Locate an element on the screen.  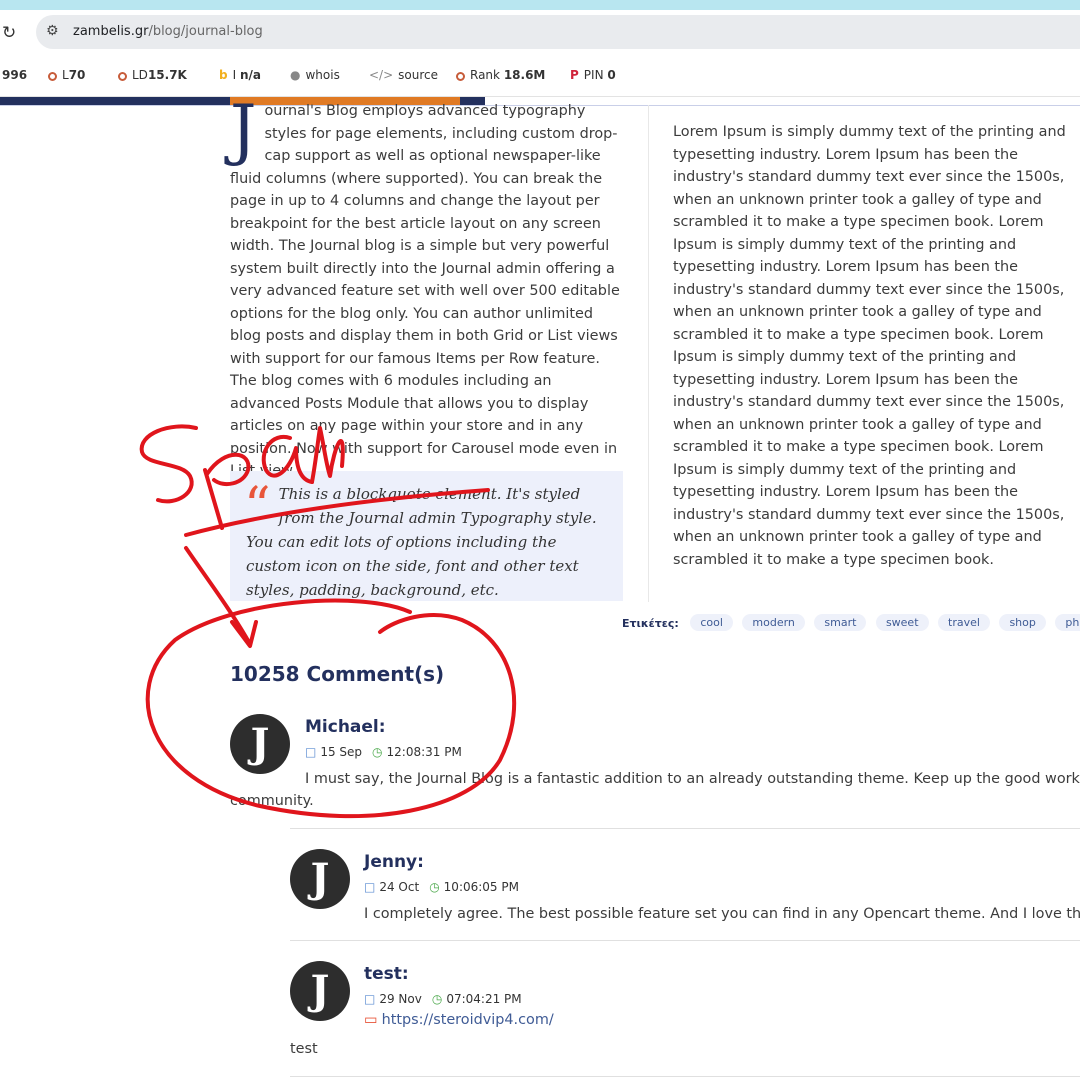
browser-address-bar: ↻ ⚙ zambelis.gr/blog/journal-blog is located at coordinates (540, 33).